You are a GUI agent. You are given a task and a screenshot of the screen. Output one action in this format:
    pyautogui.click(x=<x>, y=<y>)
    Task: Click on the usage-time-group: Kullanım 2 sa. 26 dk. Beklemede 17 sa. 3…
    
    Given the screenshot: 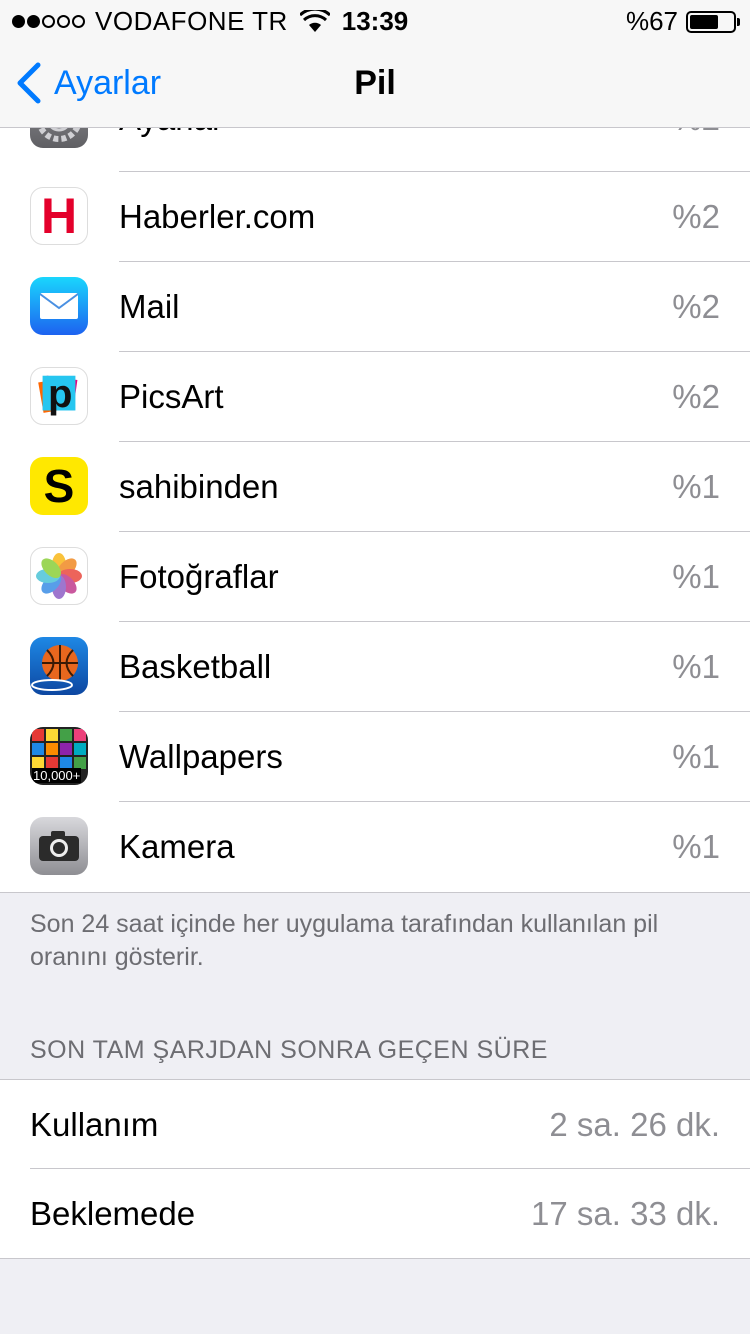 What is the action you would take?
    pyautogui.click(x=375, y=1169)
    